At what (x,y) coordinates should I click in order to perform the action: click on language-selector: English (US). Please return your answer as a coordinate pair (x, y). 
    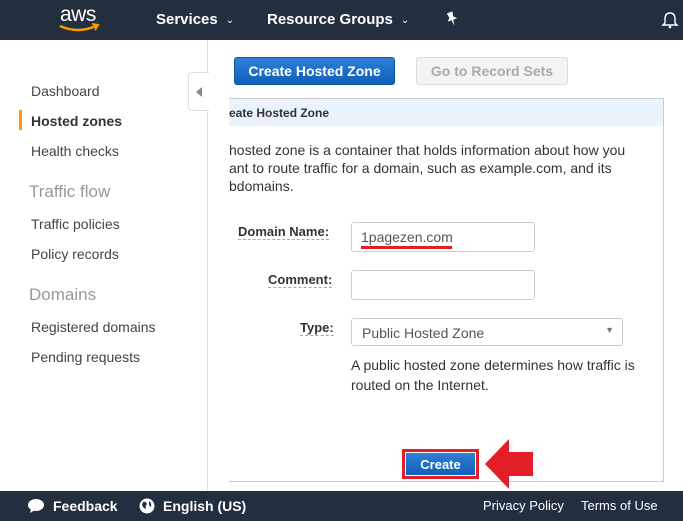
    Looking at the image, I should click on (192, 506).